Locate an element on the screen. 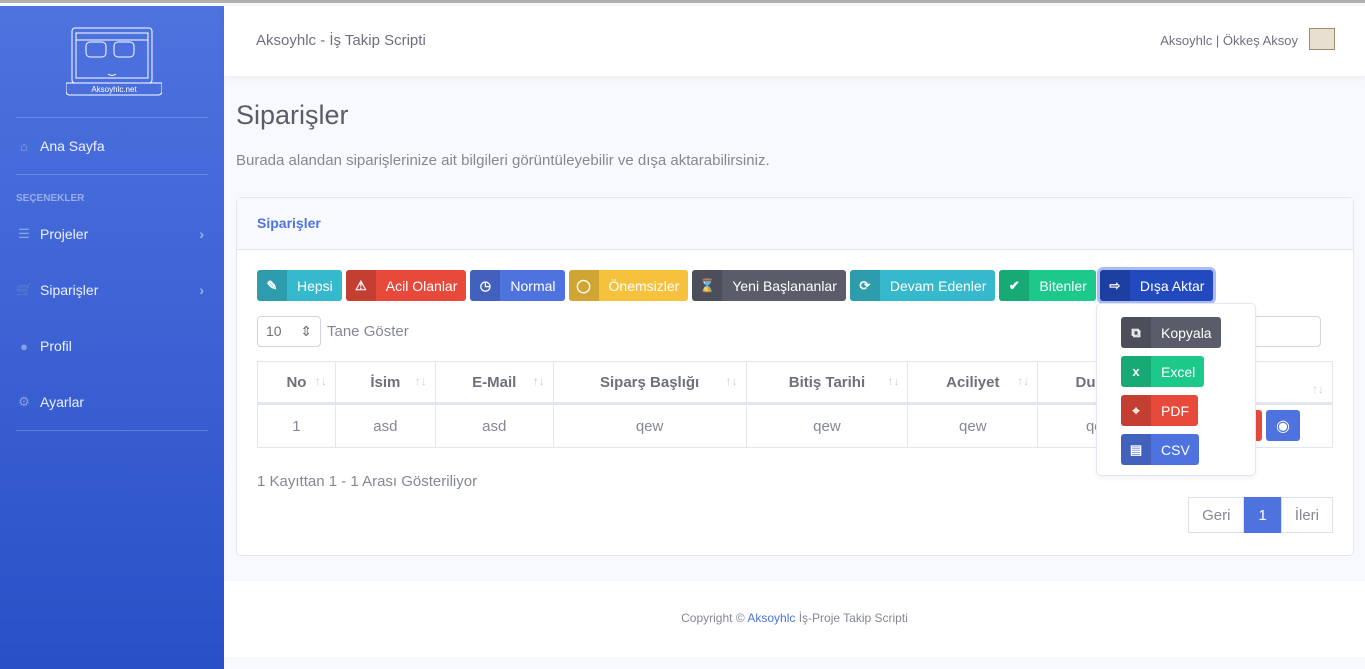 The height and width of the screenshot is (669, 1365). brand-logo: Aksoyhlc.net is located at coordinates (114, 62).